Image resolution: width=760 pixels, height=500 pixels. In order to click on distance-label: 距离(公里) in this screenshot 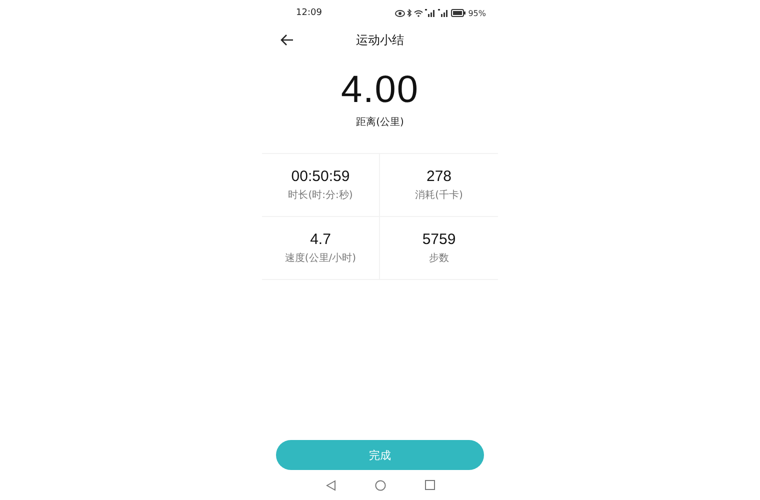, I will do `click(380, 122)`.